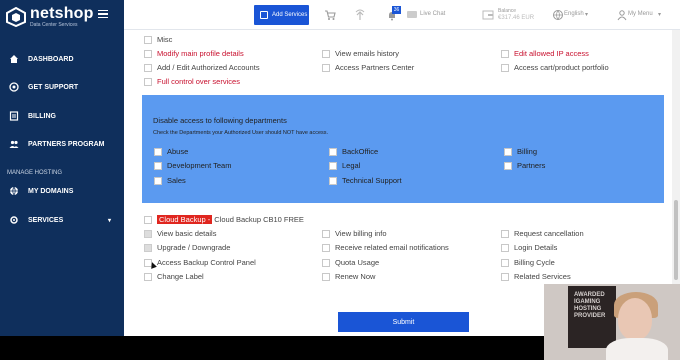  I want to click on language-selector: English, so click(574, 14).